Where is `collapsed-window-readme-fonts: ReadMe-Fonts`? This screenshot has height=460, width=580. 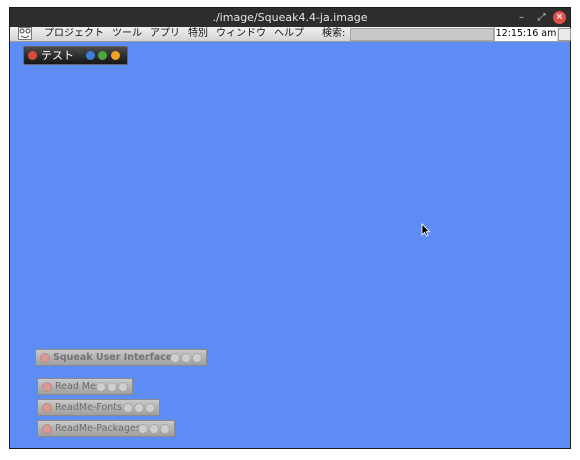 collapsed-window-readme-fonts: ReadMe-Fonts is located at coordinates (98, 407).